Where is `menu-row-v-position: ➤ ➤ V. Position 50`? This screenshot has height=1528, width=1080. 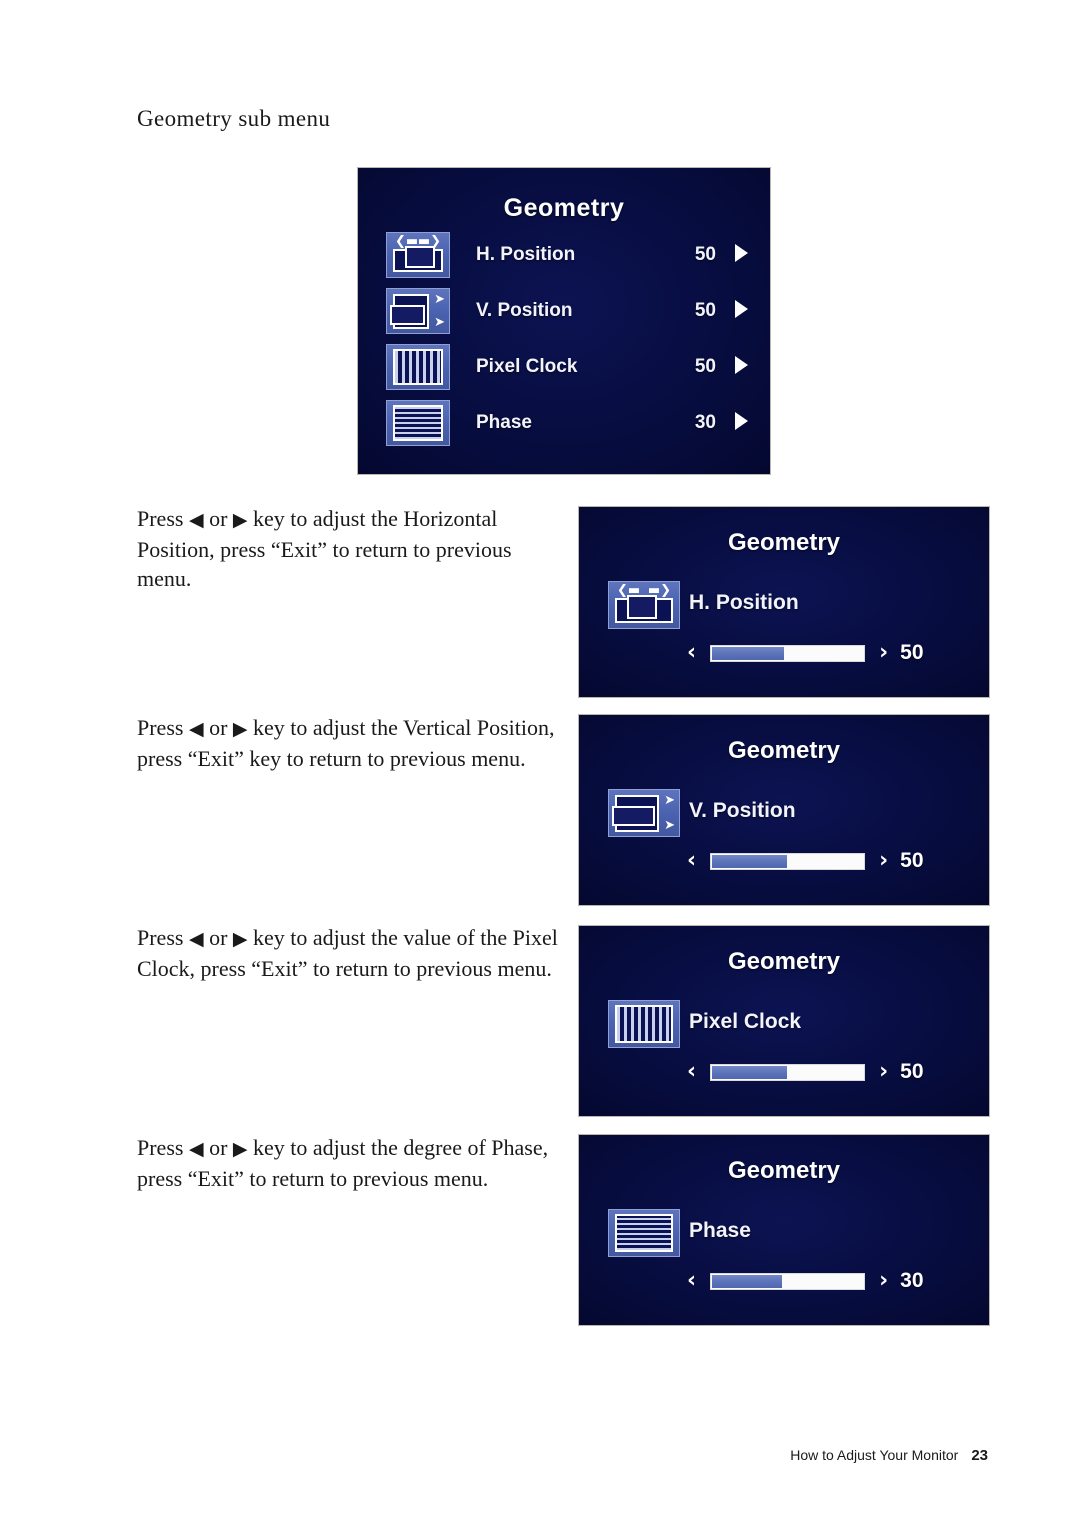
menu-row-v-position: ➤ ➤ V. Position 50 is located at coordinates (572, 311).